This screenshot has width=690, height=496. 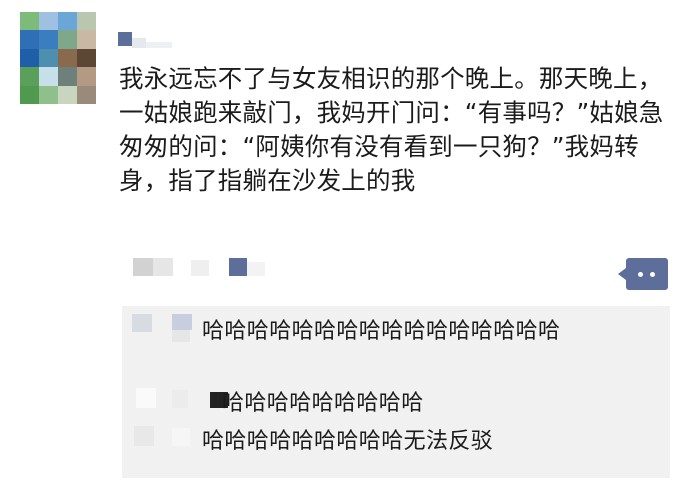 I want to click on more-dots-icon, so click(x=643, y=274).